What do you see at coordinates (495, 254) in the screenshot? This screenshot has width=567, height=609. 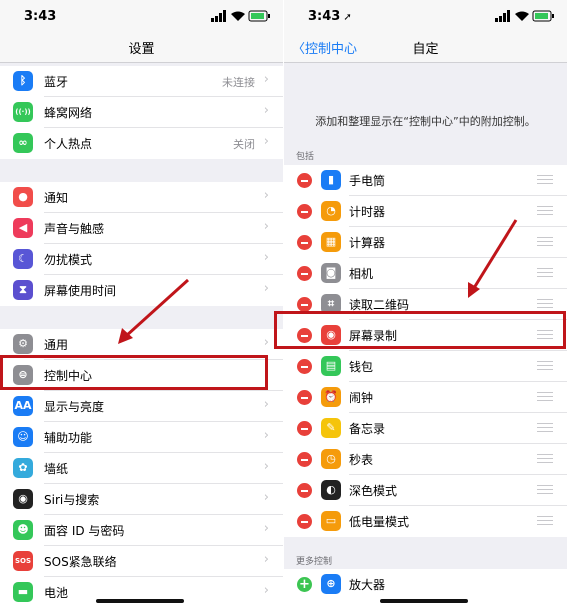 I see `arrow-to-screen-recording` at bounding box center [495, 254].